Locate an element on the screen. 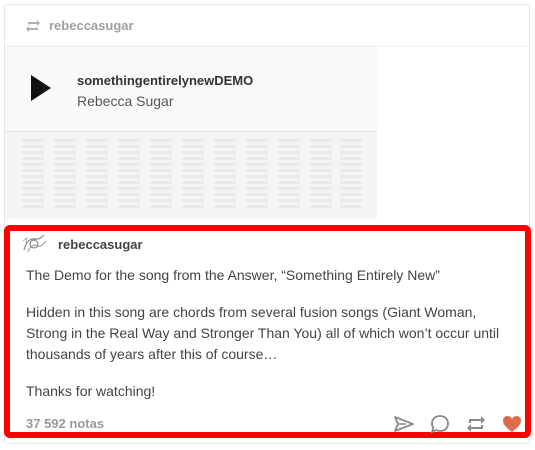 This screenshot has width=535, height=450. audio-divider is located at coordinates (191, 131).